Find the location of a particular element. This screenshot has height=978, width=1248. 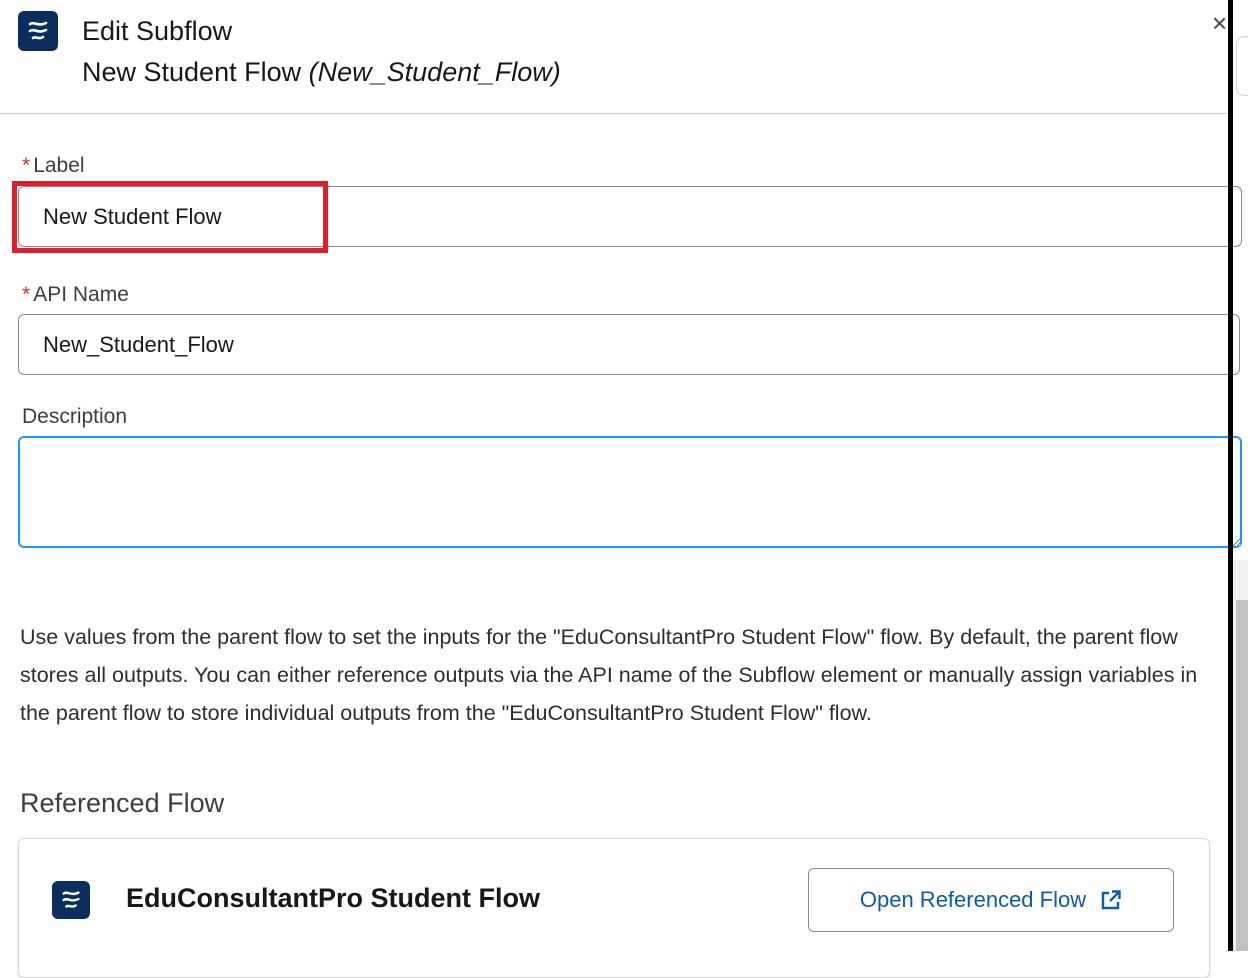

api-name-input is located at coordinates (629, 344).